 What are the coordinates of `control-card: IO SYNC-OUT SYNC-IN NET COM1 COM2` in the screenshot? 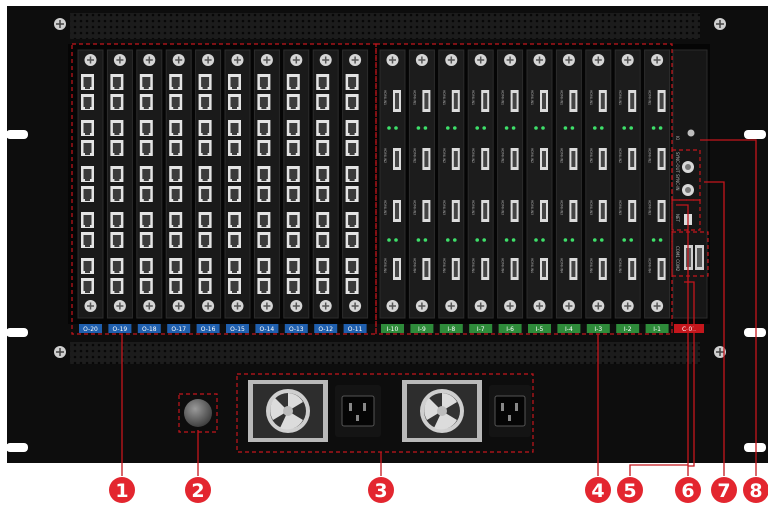 It's located at (690, 184).